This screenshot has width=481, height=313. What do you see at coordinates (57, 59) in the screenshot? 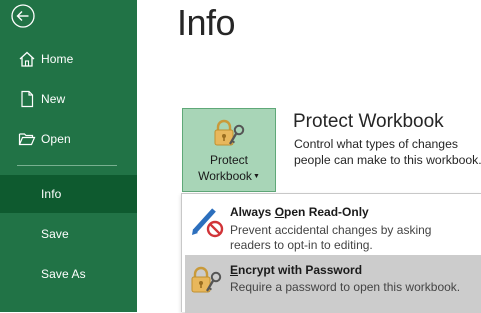
I see `nav-item-label: Home` at bounding box center [57, 59].